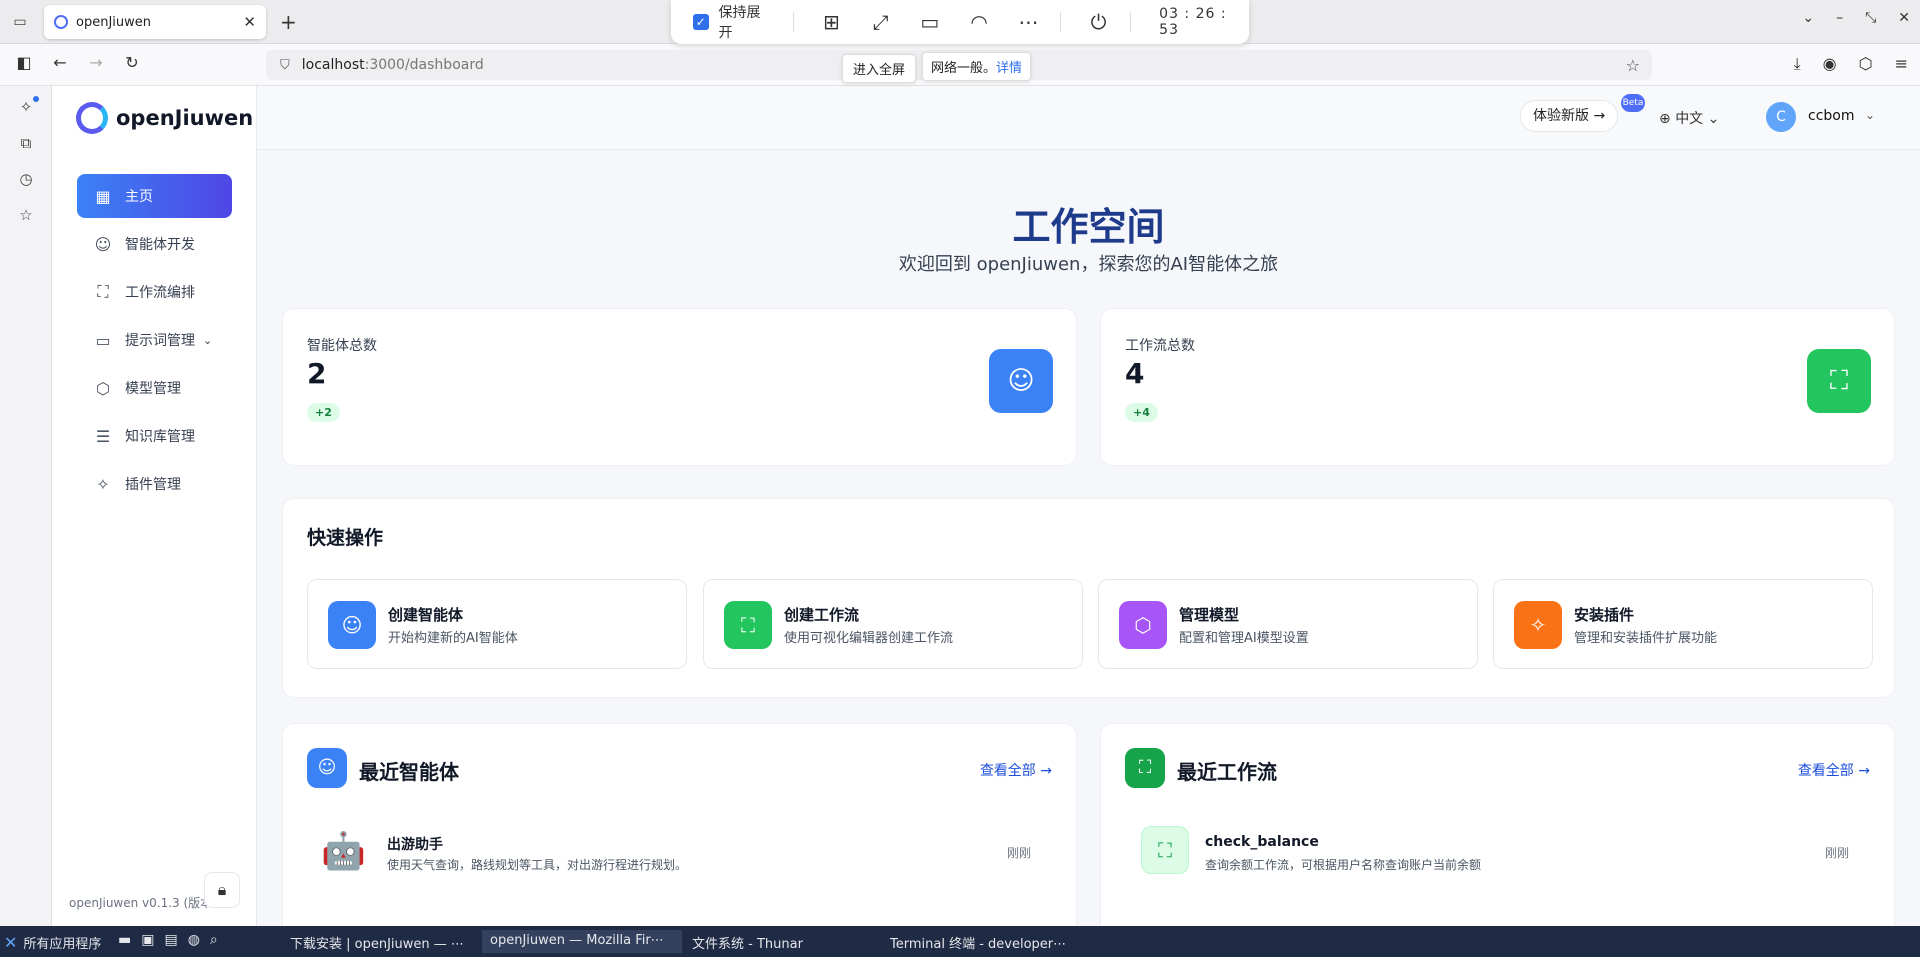 The width and height of the screenshot is (1920, 957). Describe the element at coordinates (60, 62) in the screenshot. I see `back-icon: ←` at that location.